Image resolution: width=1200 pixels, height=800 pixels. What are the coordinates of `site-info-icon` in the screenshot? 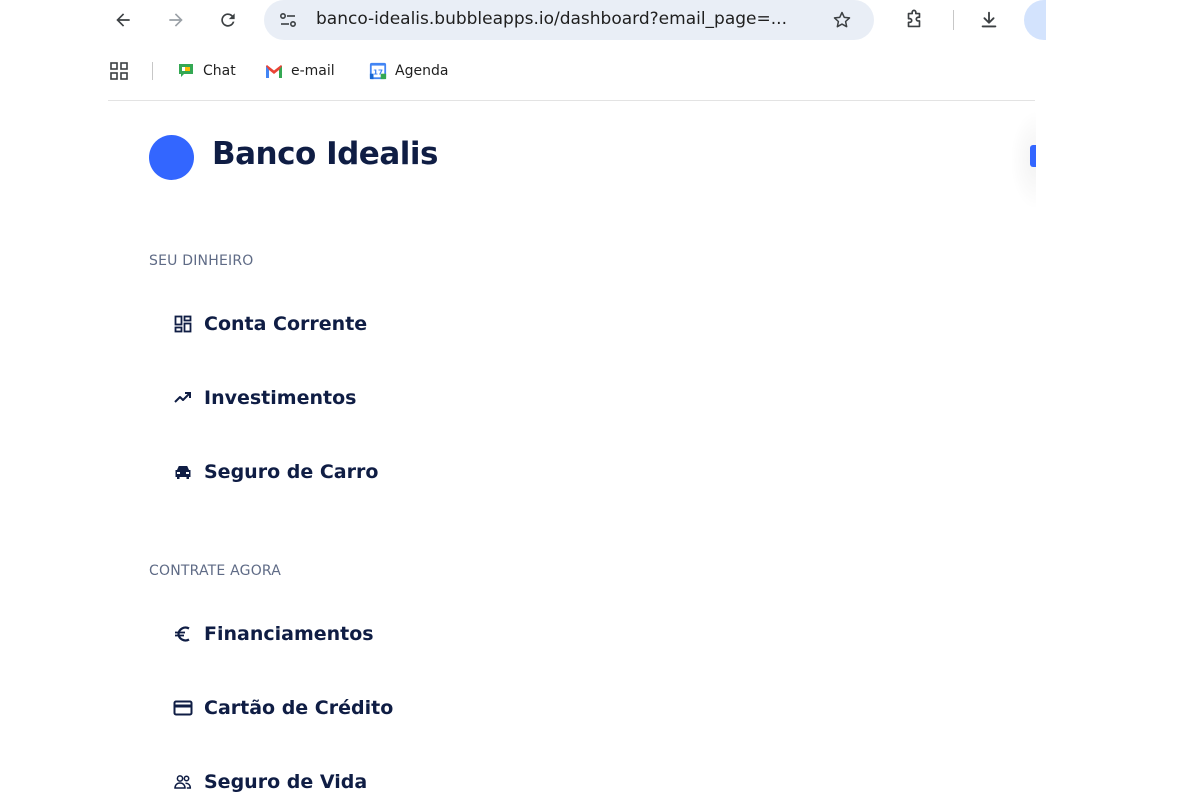 It's located at (288, 20).